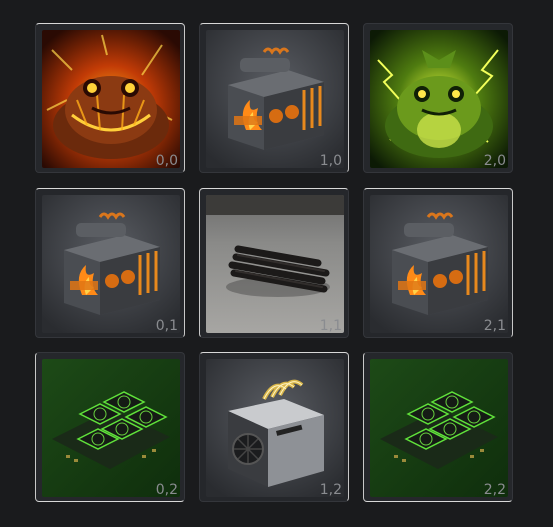 This screenshot has width=553, height=527. I want to click on slot-coordinate: 2,1, so click(494, 326).